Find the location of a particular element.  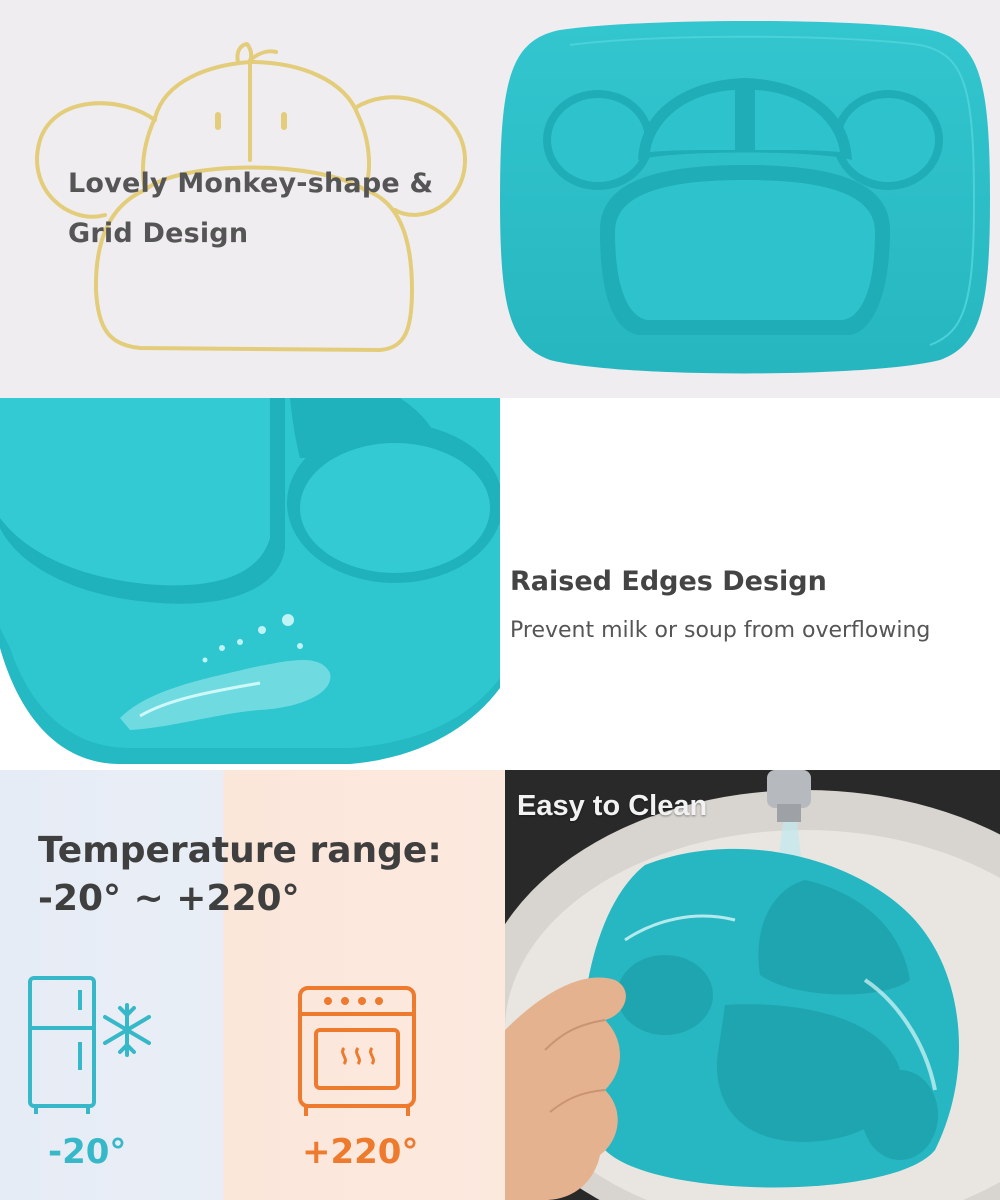

easy-clean-label: Easy to Clean is located at coordinates (612, 806).